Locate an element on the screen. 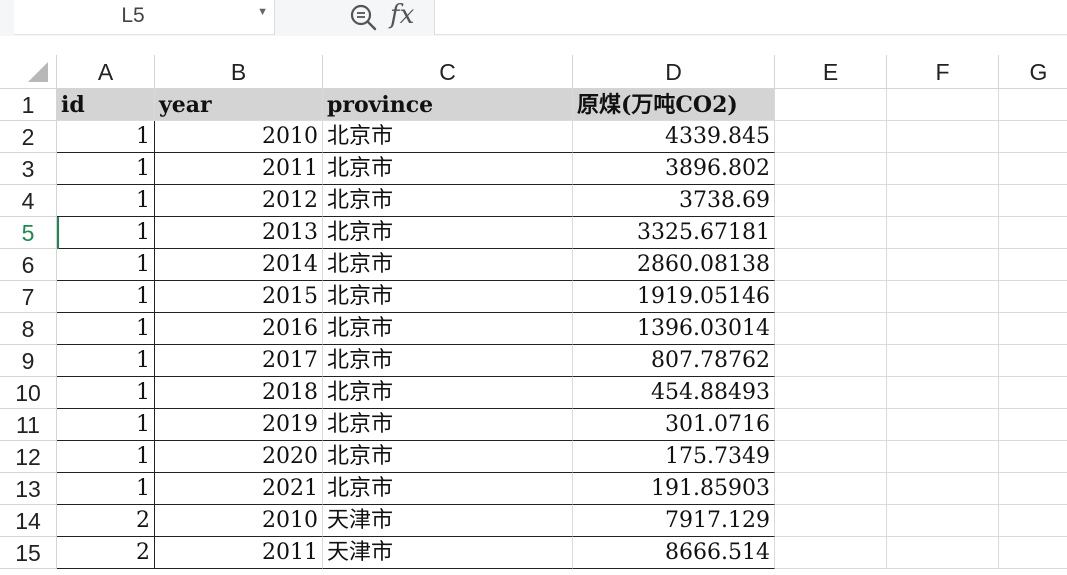 This screenshot has height=575, width=1067. cell-f5 is located at coordinates (943, 233).